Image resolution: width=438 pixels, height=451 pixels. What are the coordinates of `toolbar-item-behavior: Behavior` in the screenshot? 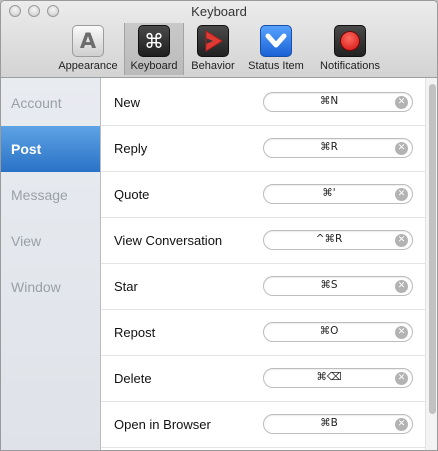 It's located at (213, 49).